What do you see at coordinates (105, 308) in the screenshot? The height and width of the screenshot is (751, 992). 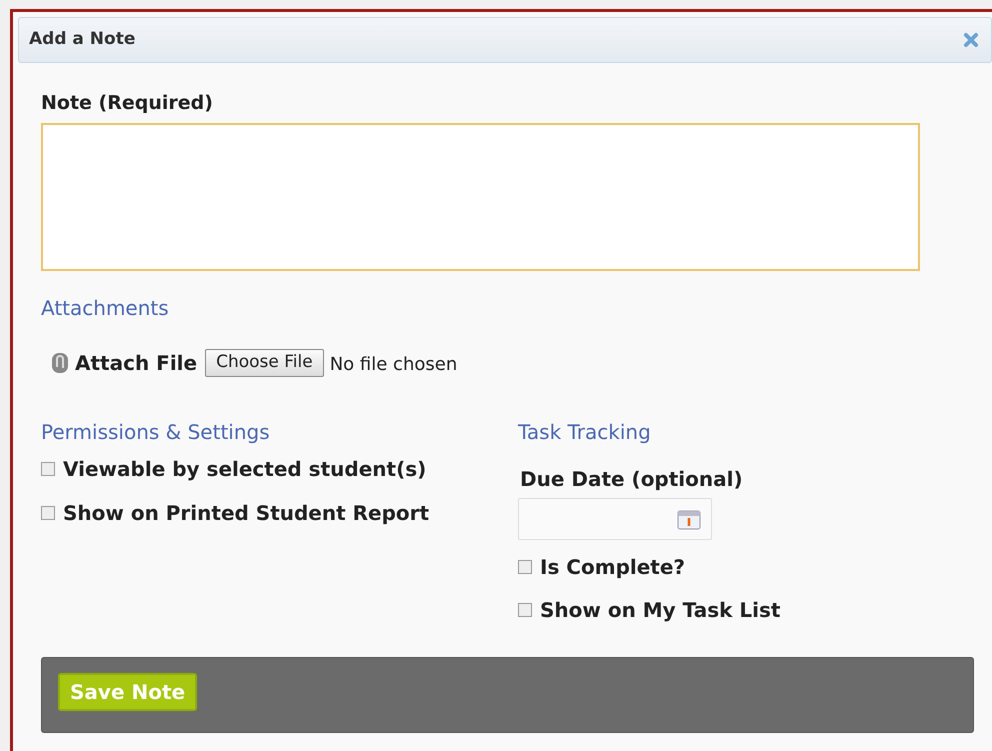 I see `section-heading: Attachments` at bounding box center [105, 308].